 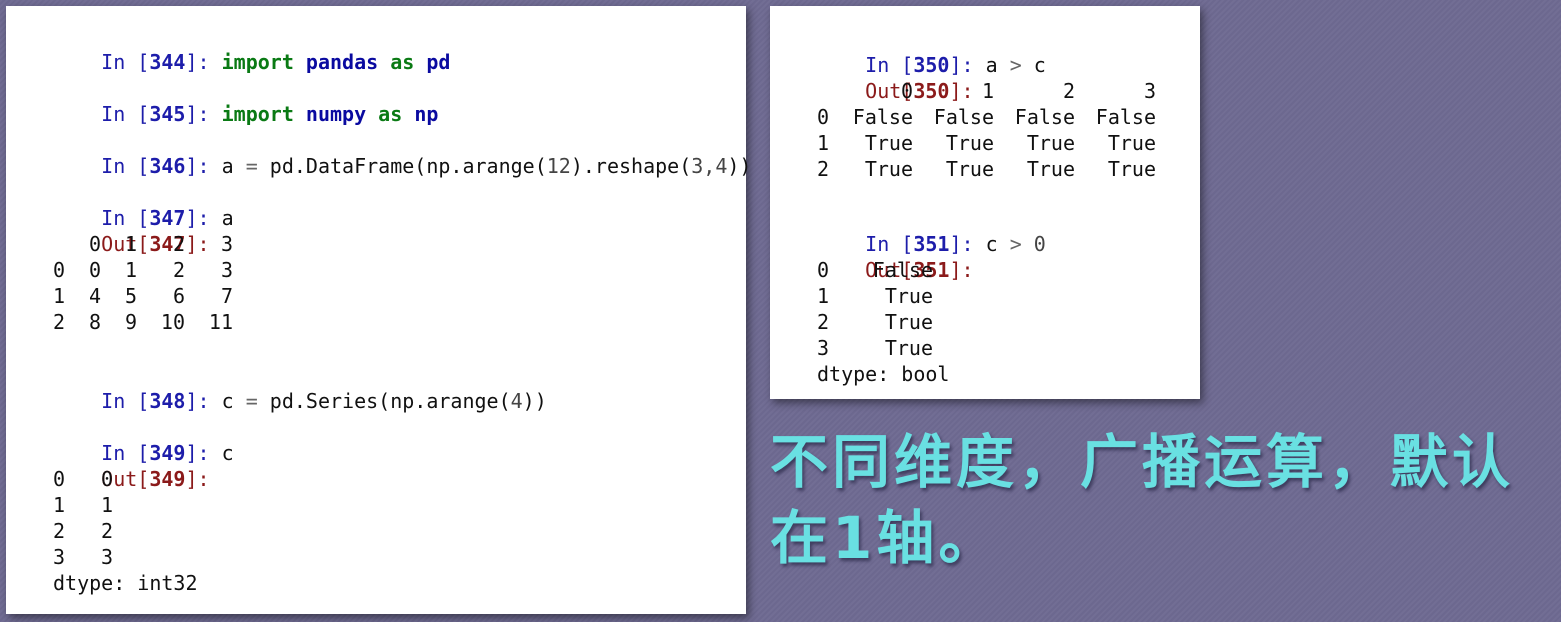 I want to click on cell-value: 1, so click(x=107, y=505).